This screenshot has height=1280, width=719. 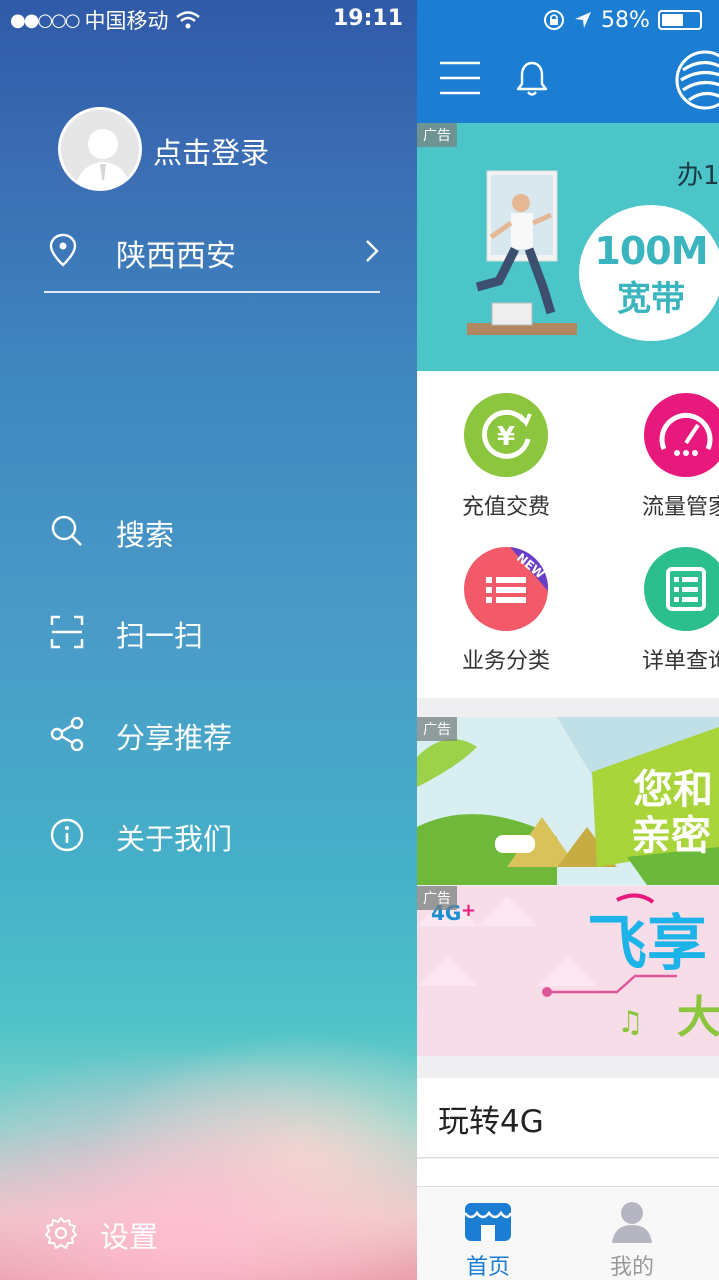 I want to click on location-pin-icon, so click(x=63, y=250).